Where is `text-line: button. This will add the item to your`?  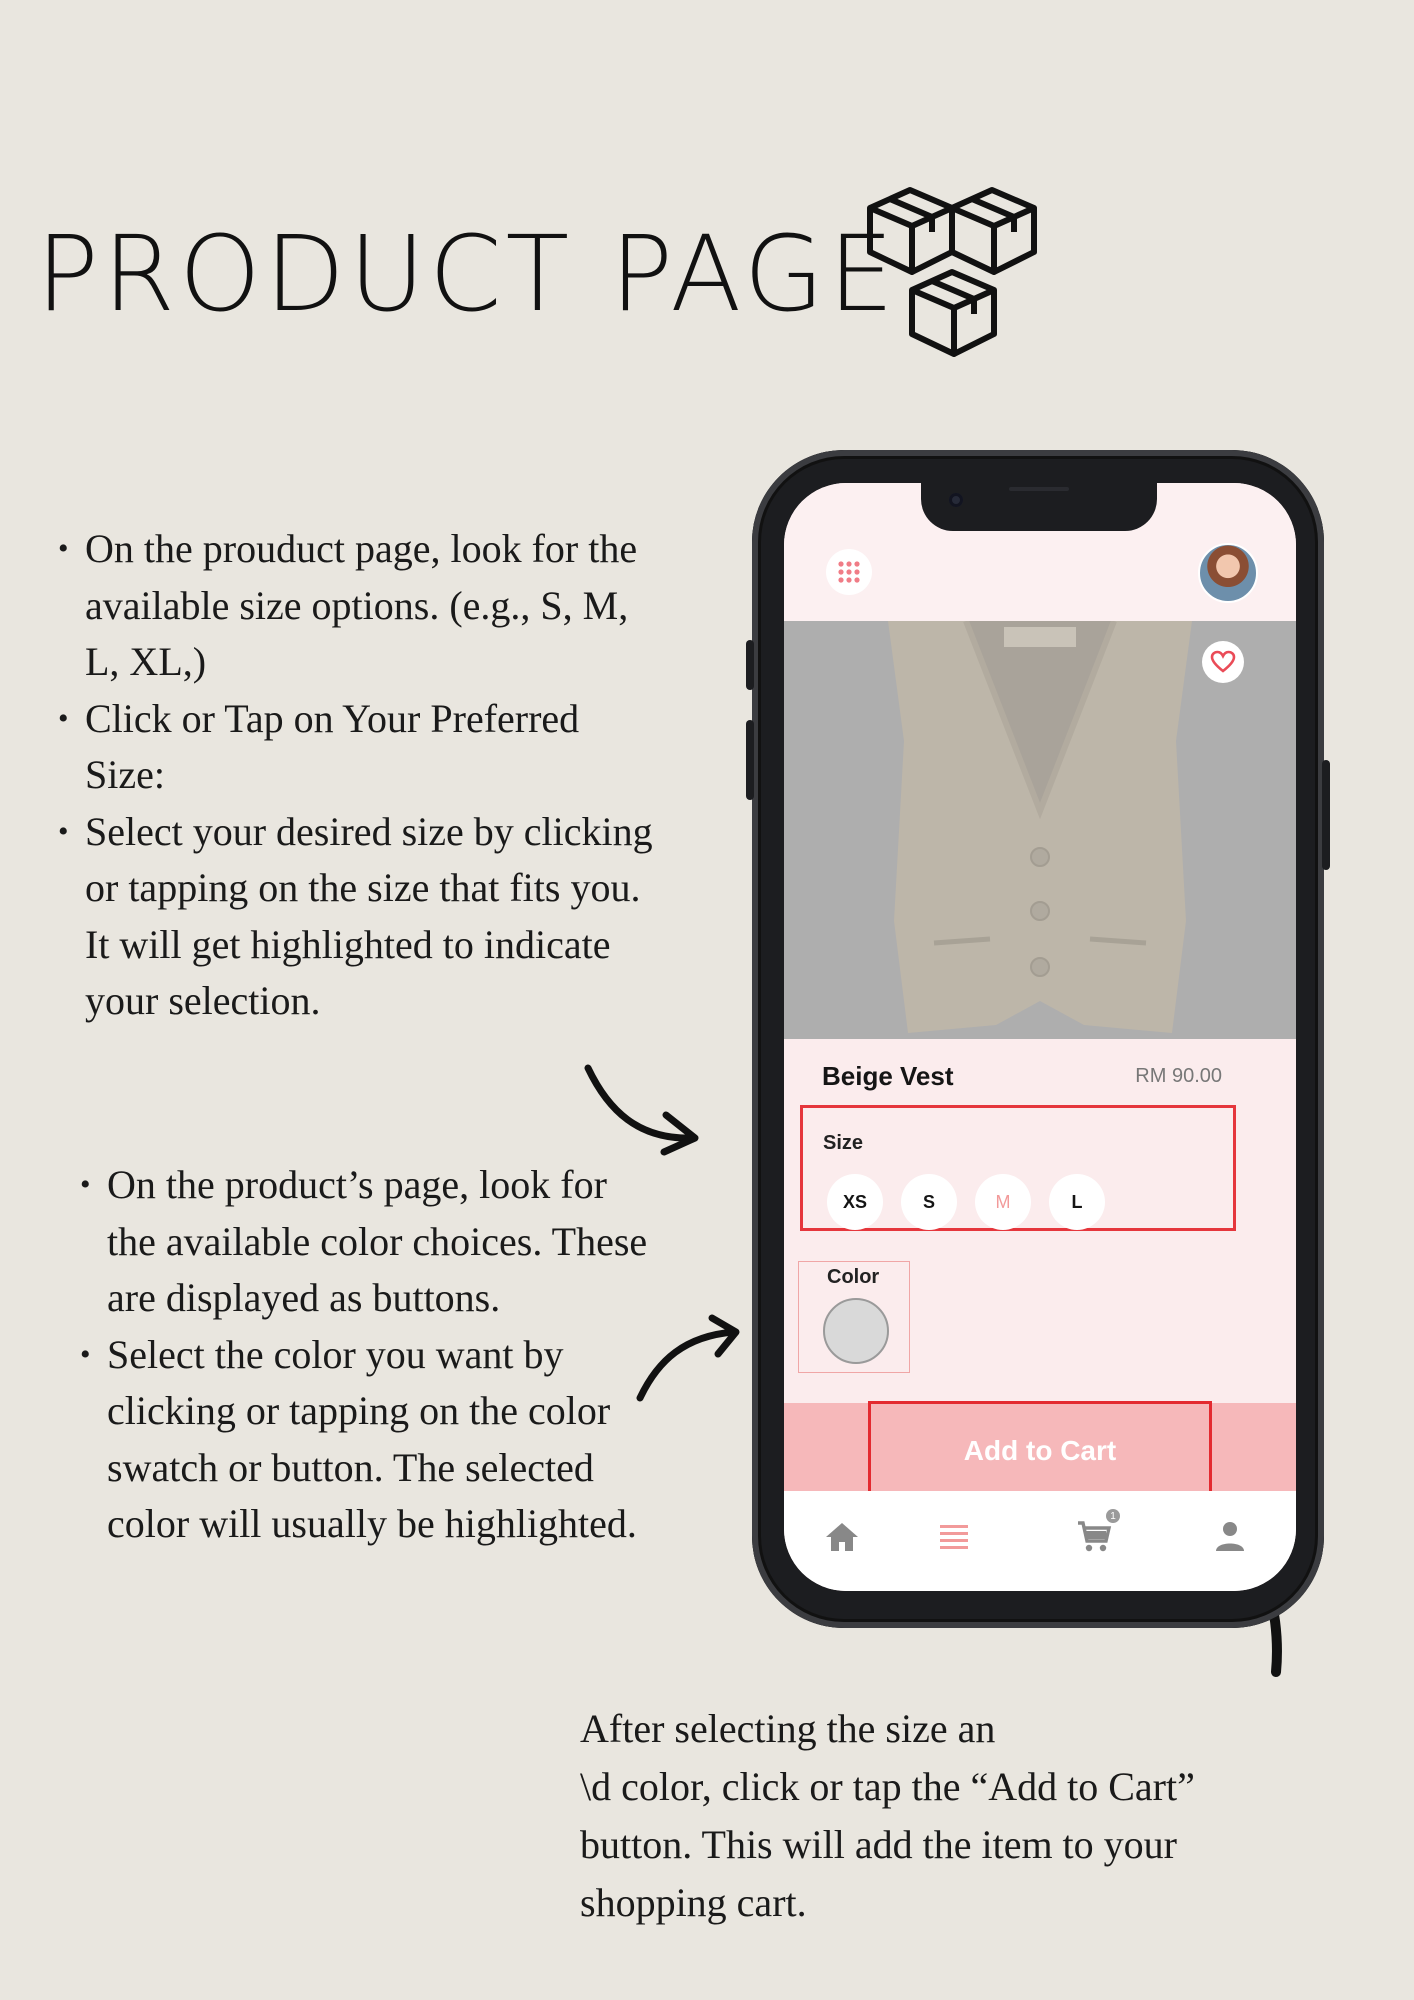
text-line: button. This will add the item to your is located at coordinates (878, 1844).